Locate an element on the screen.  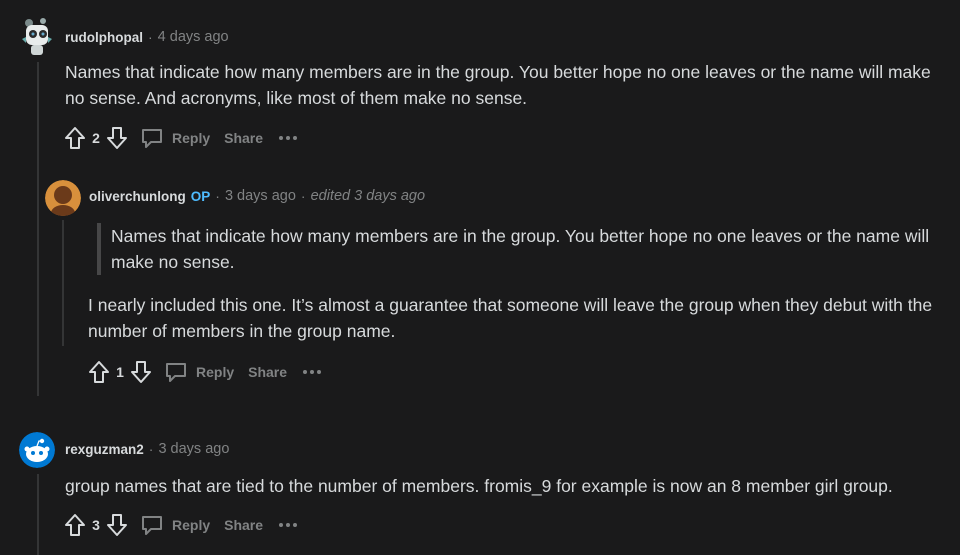
comment-actions: 2 Reply Share is located at coordinates (180, 138).